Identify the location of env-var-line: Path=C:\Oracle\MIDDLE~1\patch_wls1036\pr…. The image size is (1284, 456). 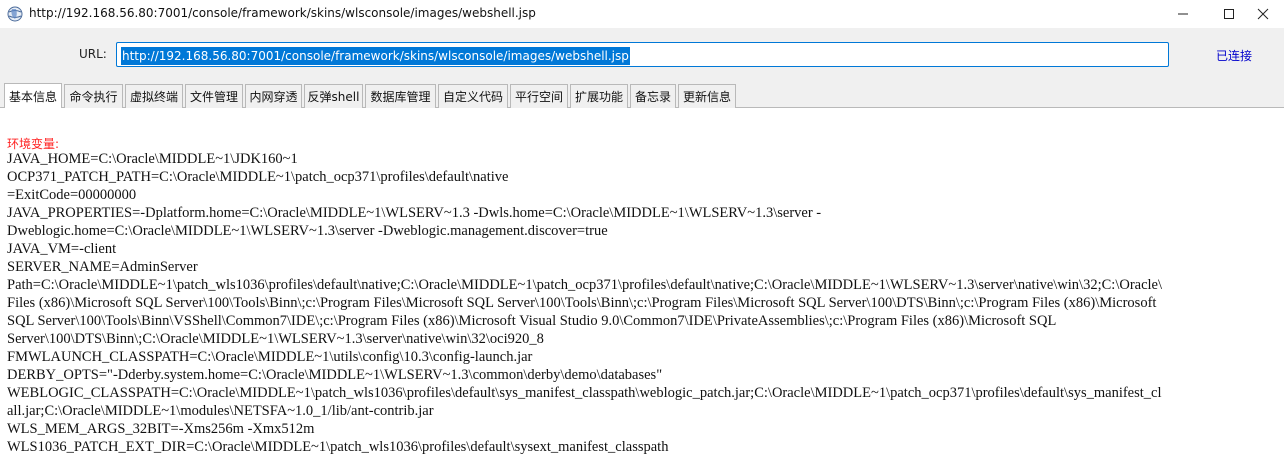
(585, 285).